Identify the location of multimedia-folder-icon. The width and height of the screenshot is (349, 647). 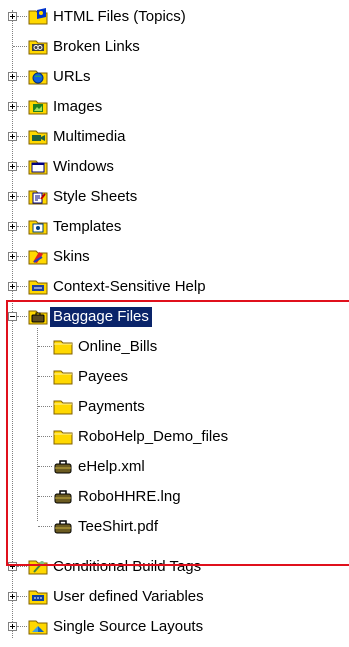
(38, 136).